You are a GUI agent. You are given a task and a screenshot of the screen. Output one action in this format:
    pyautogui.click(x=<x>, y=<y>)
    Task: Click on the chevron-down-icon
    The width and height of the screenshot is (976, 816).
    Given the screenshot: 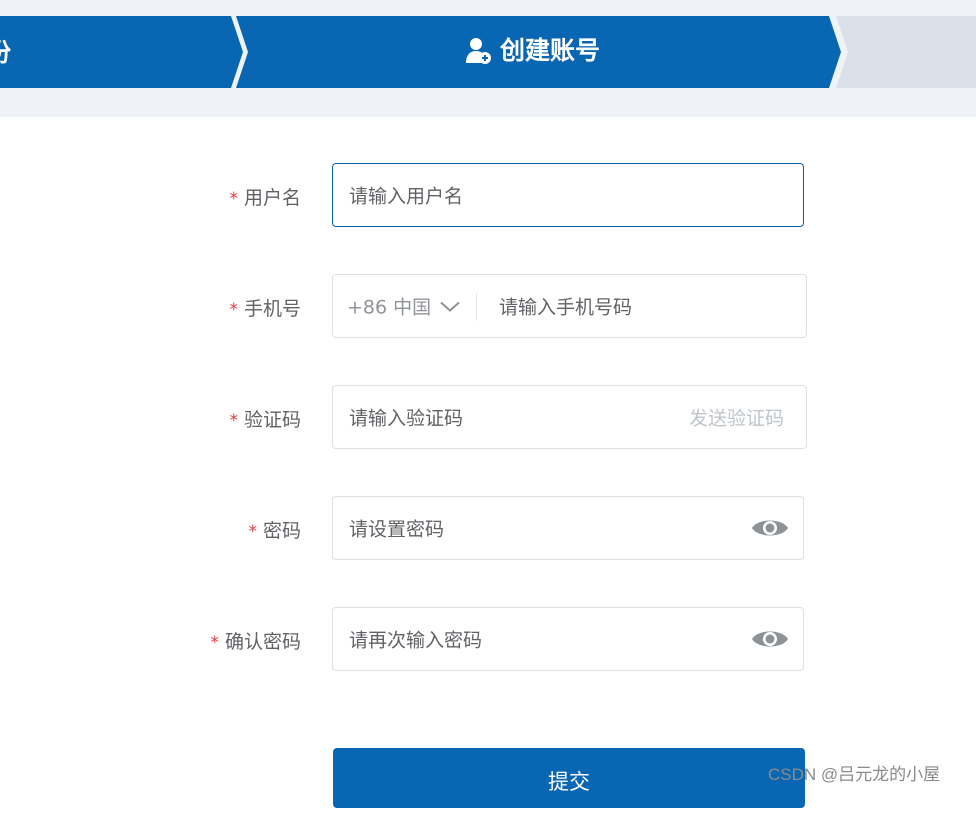 What is the action you would take?
    pyautogui.click(x=450, y=306)
    